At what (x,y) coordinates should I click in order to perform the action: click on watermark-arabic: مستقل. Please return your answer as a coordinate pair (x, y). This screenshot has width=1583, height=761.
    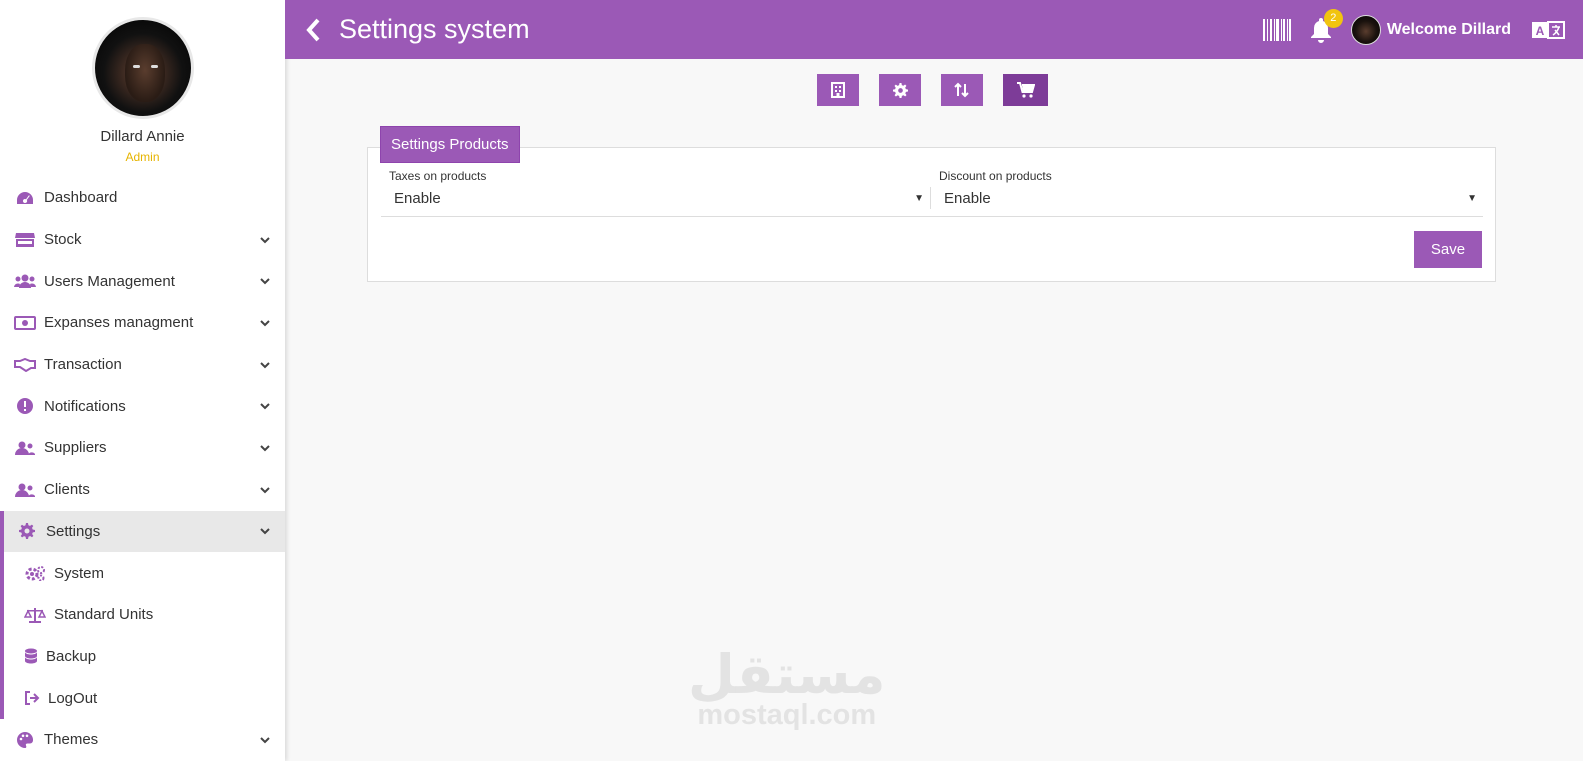
    Looking at the image, I should click on (787, 674).